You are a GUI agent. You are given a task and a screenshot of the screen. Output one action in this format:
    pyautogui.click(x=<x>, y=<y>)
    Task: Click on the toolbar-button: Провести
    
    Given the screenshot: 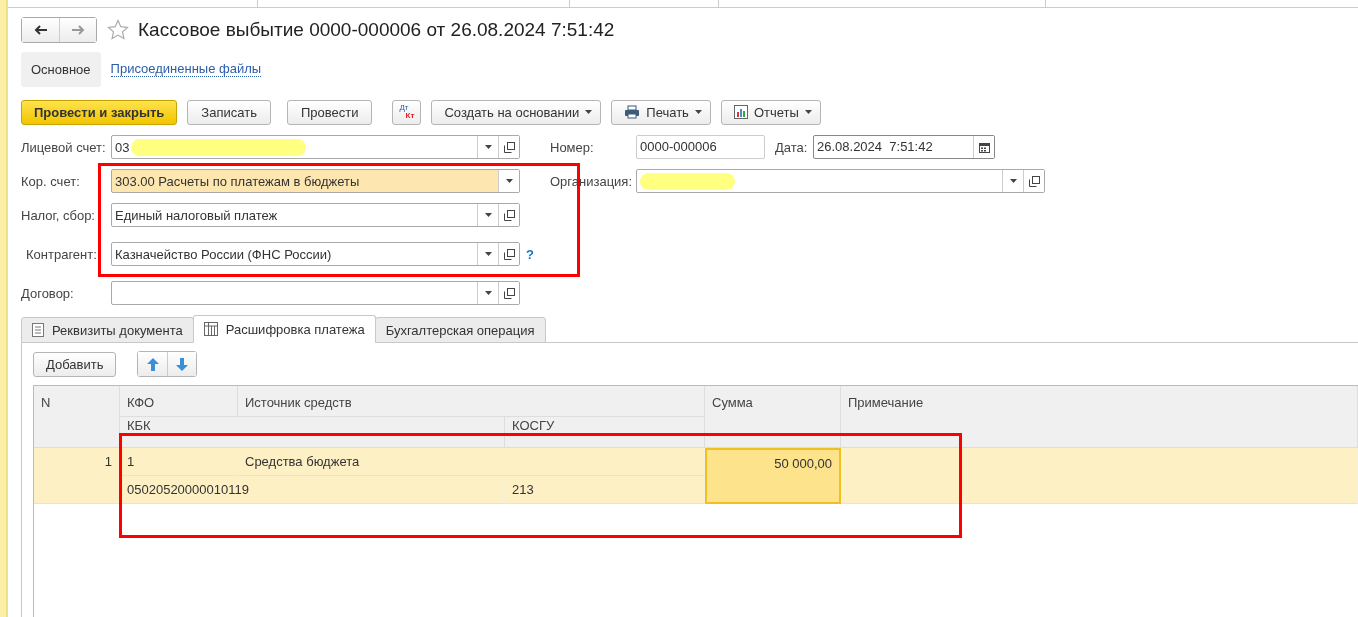 What is the action you would take?
    pyautogui.click(x=329, y=112)
    